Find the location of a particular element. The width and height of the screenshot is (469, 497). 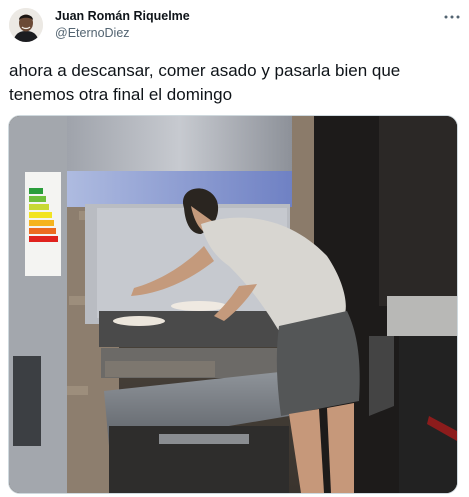

avatar-photo is located at coordinates (26, 25).